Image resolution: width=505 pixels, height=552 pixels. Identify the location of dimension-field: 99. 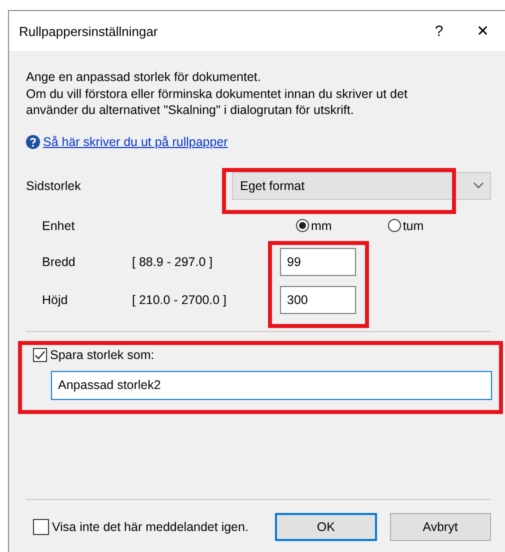
(318, 262).